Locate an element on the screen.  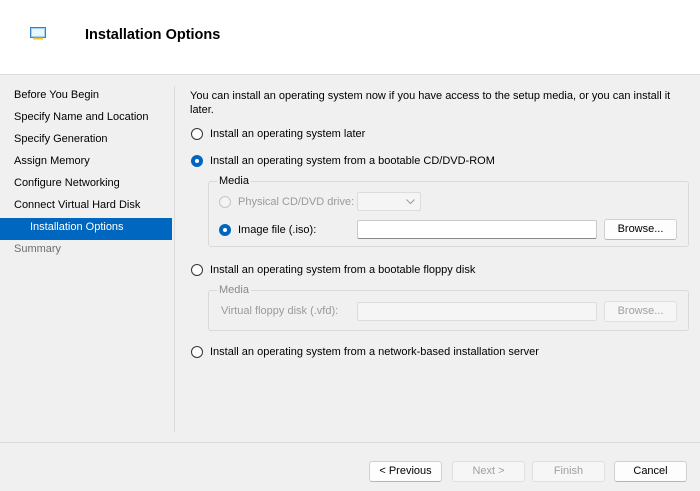
option-physical-drive: Physical CD/DVD drive: is located at coordinates (286, 202).